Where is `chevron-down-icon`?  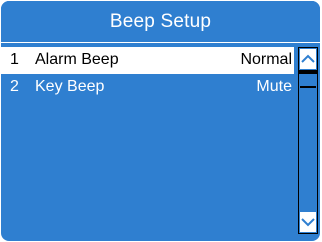
chevron-down-icon is located at coordinates (308, 222).